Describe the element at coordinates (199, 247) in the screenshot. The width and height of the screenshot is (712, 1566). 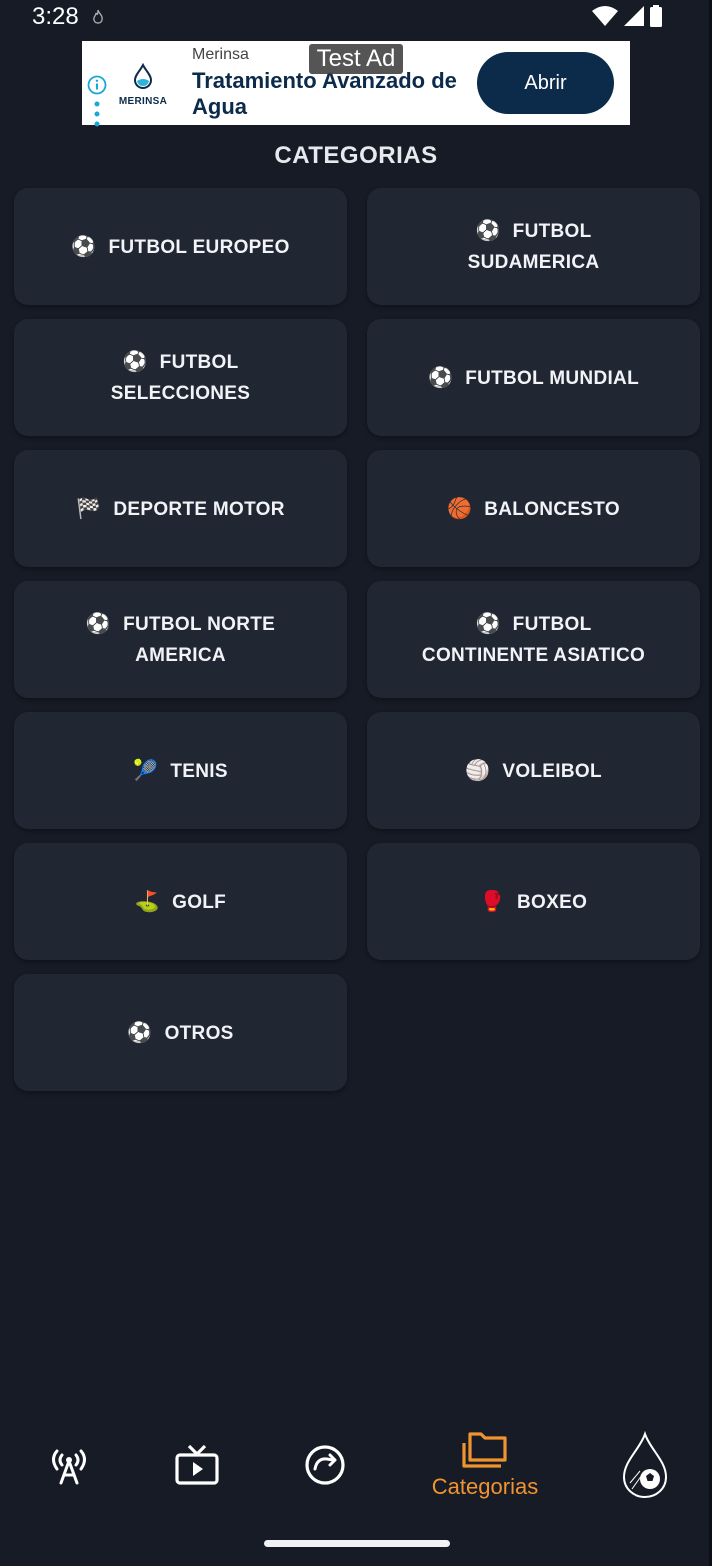
I see `category-label: FUTBOL EUROPEO` at that location.